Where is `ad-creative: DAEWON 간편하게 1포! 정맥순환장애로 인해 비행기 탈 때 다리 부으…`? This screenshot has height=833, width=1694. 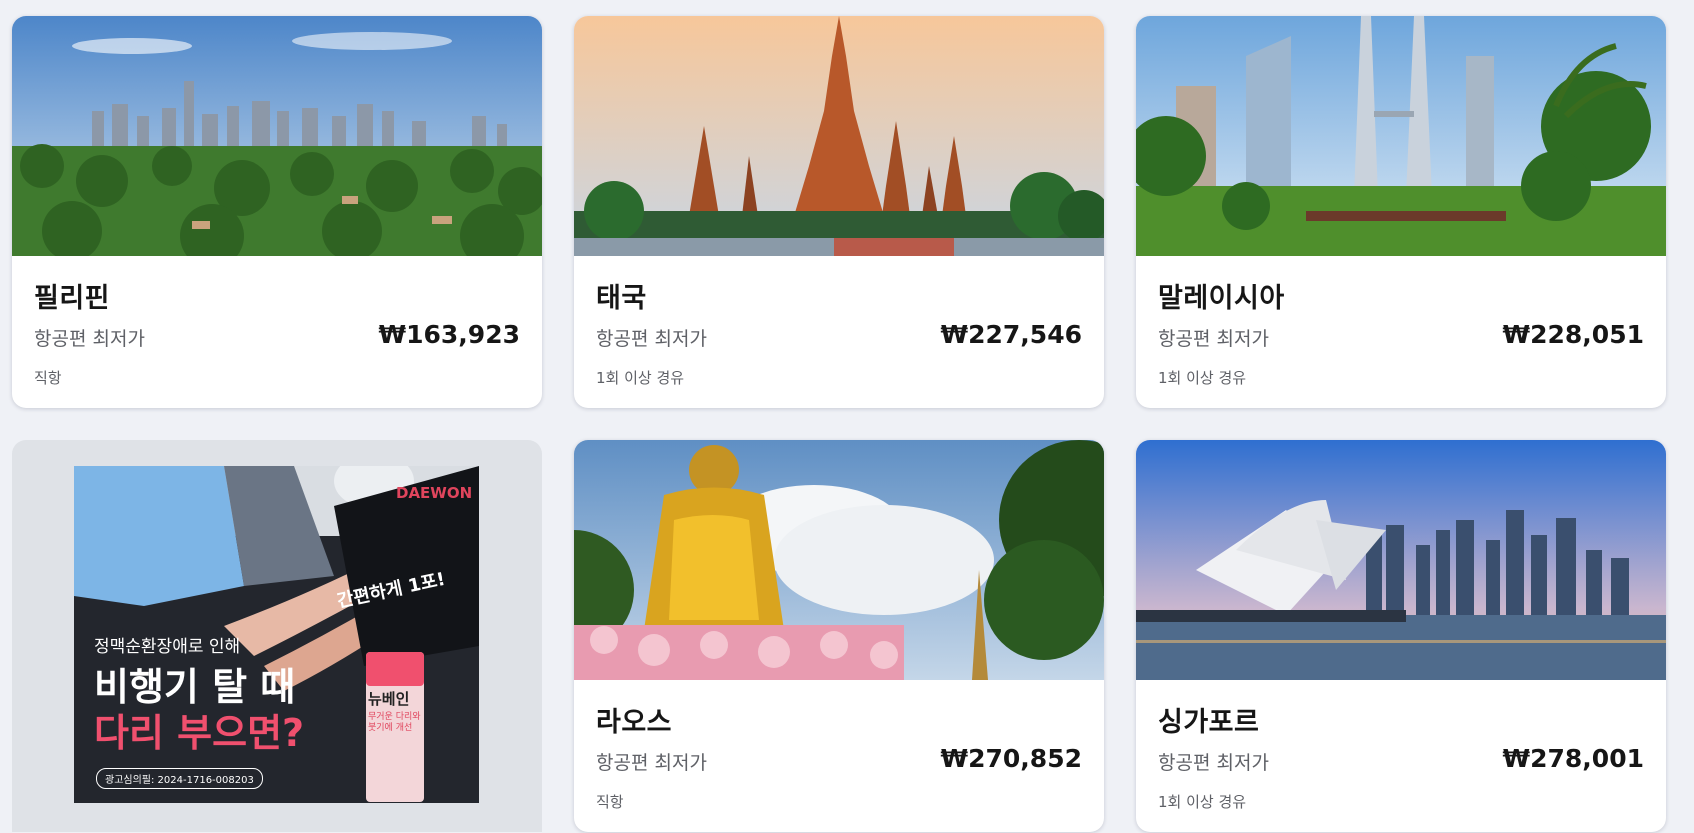
ad-creative: DAEWON 간편하게 1포! 정맥순환장애로 인해 비행기 탈 때 다리 부으… is located at coordinates (276, 634).